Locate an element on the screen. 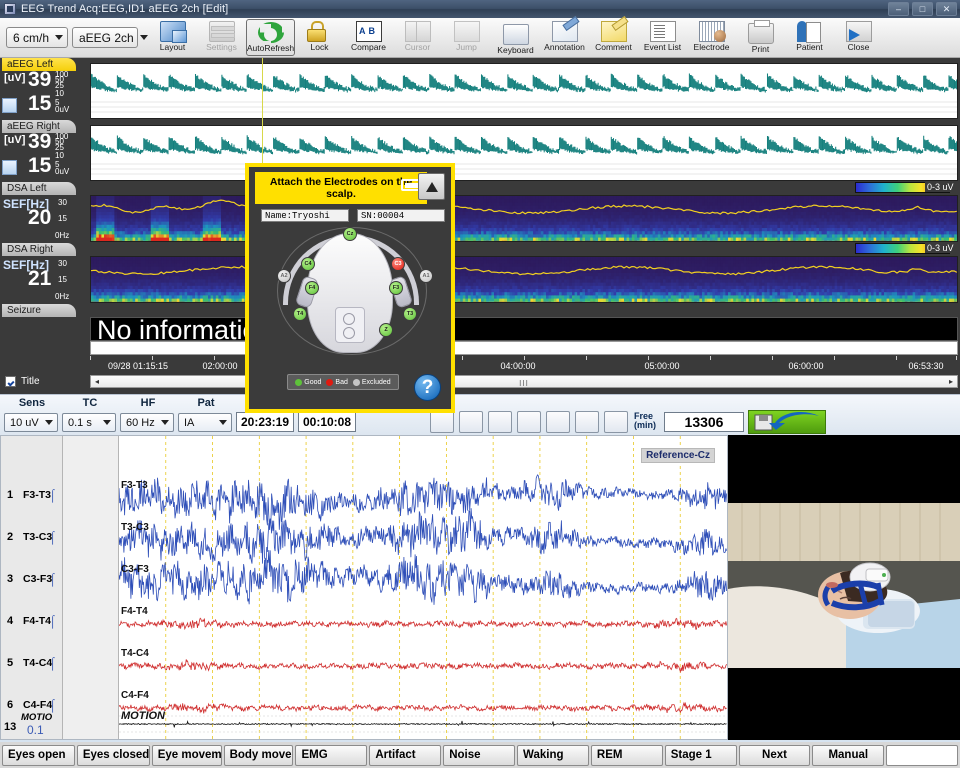 This screenshot has height=768, width=960. pat-value: IA is located at coordinates (189, 422).